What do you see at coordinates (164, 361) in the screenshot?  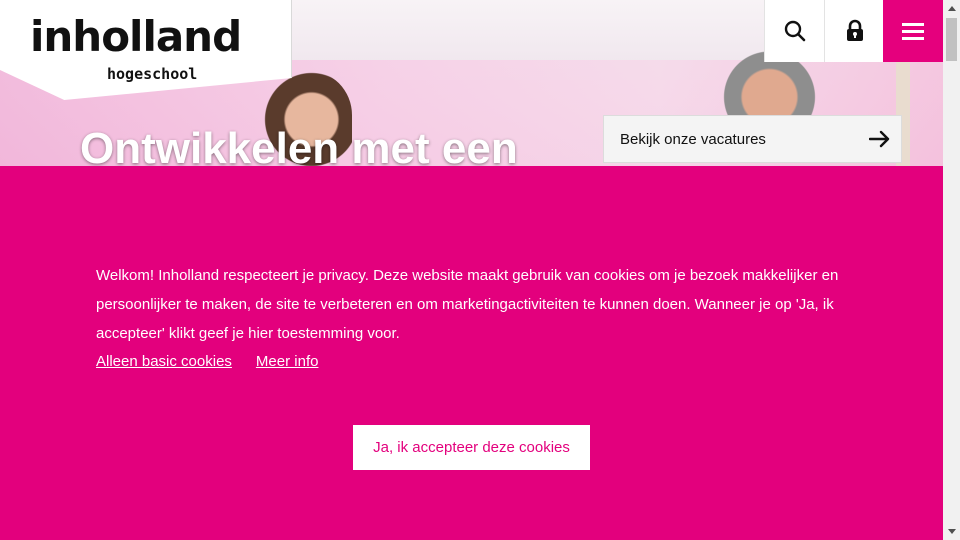 I see `basic-cookies-link: Alleen basic cookies` at bounding box center [164, 361].